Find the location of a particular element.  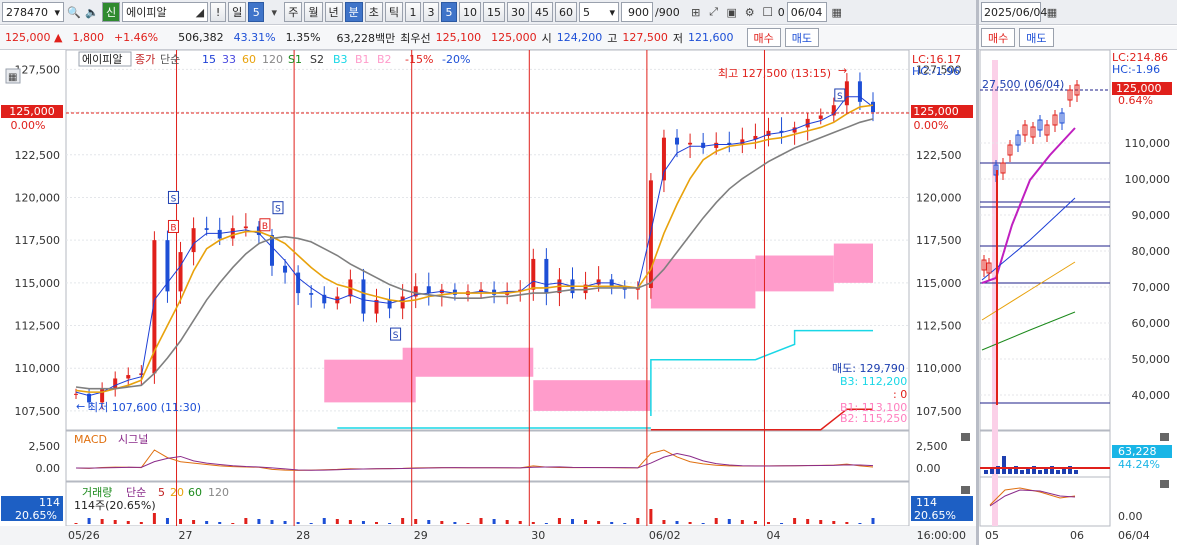

sell-button: 매도 is located at coordinates (802, 37).